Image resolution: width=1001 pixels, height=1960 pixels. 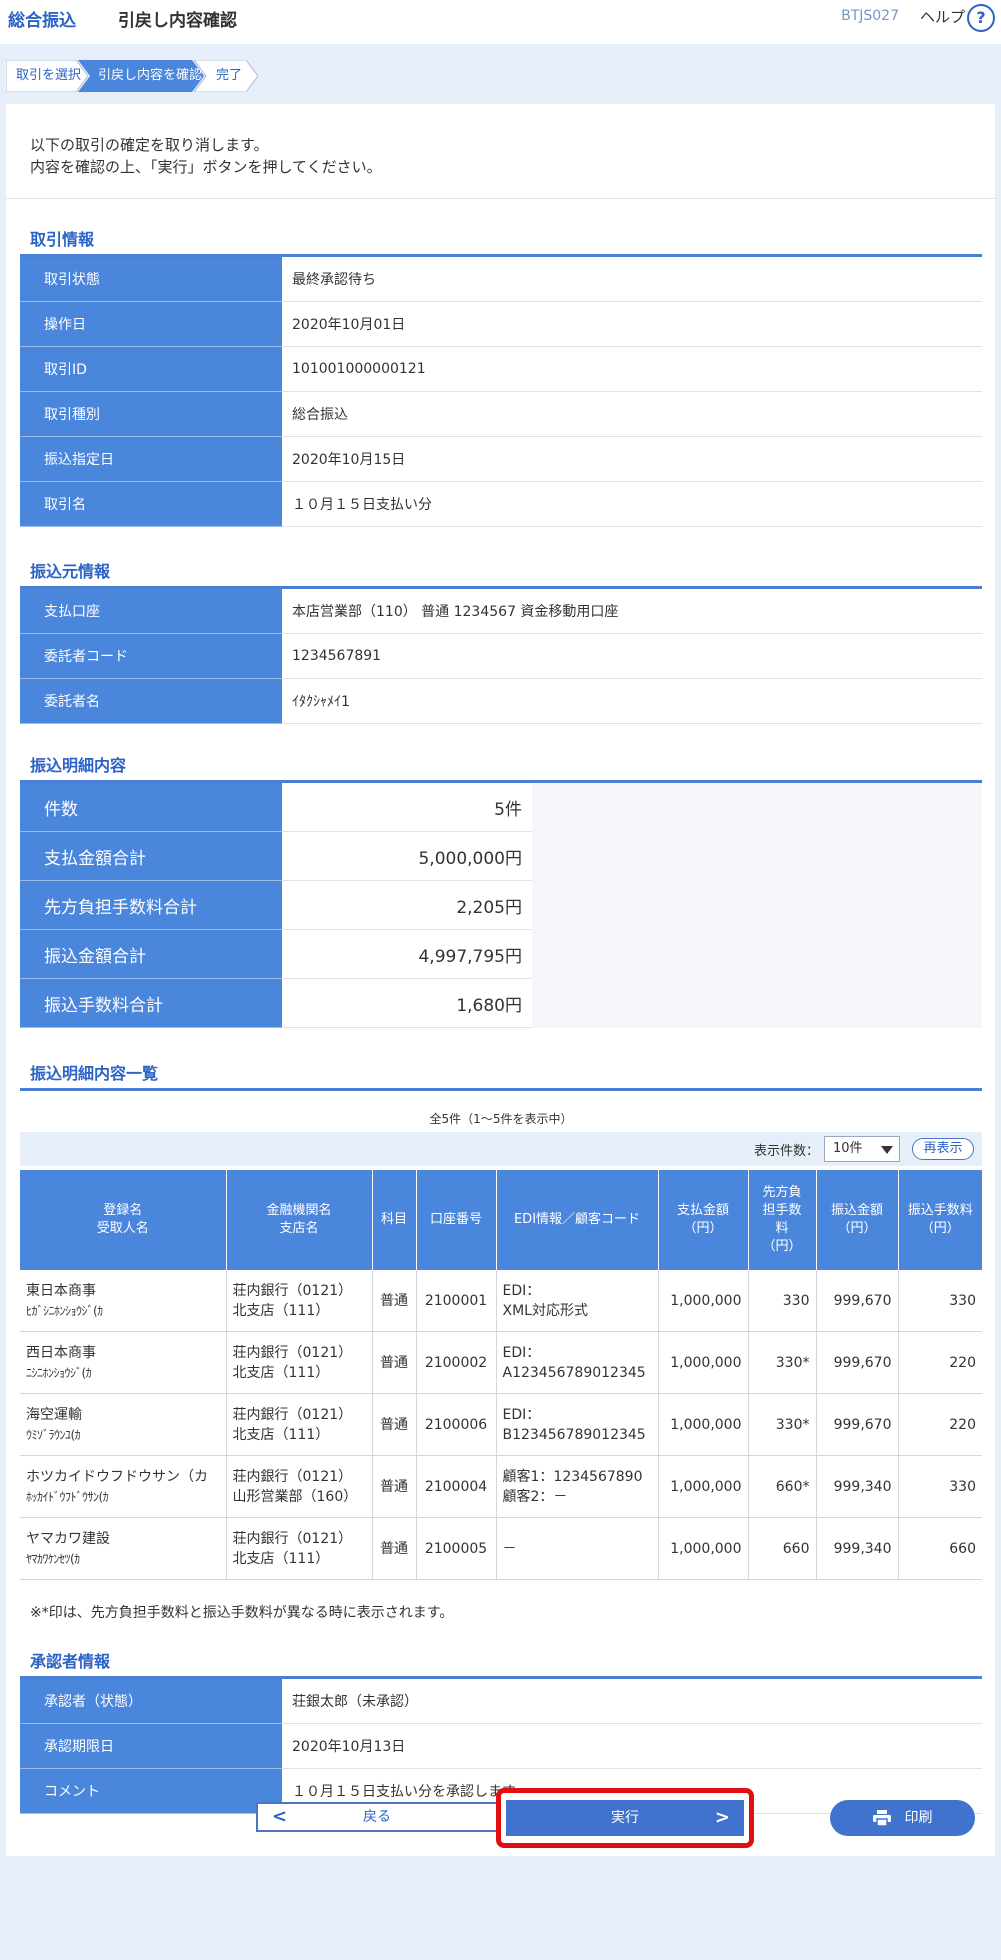 What do you see at coordinates (151, 611) in the screenshot?
I see `row-label: 支払口座` at bounding box center [151, 611].